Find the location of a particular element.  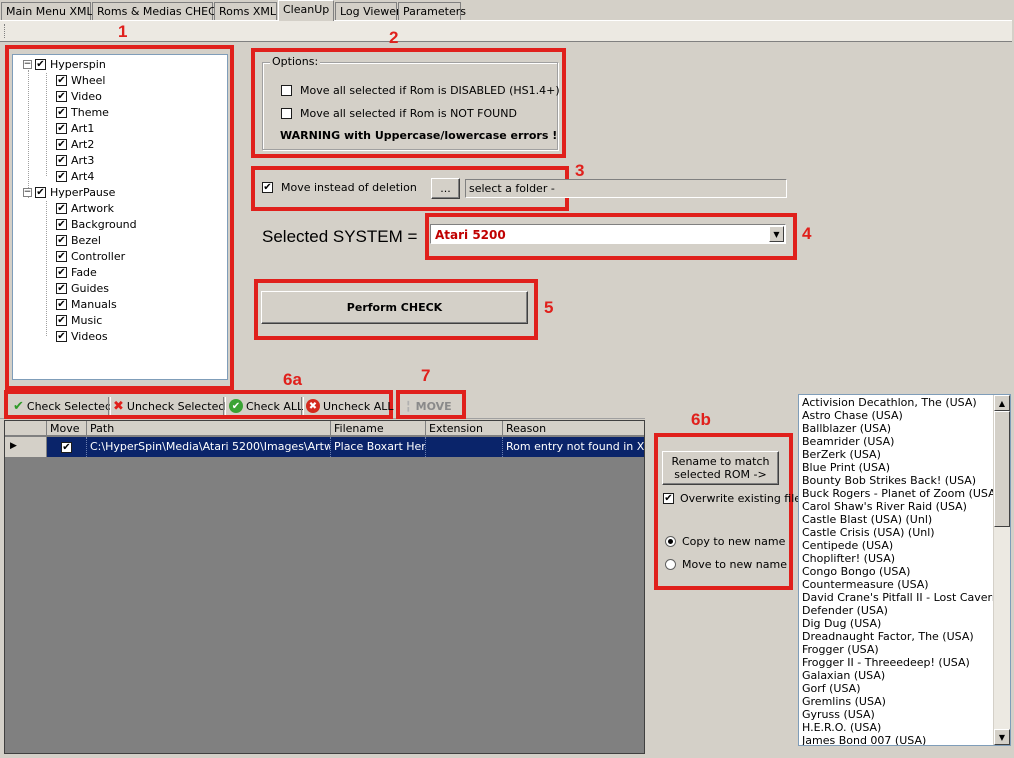

list-item: James Bond 007 (USA) is located at coordinates (864, 739).